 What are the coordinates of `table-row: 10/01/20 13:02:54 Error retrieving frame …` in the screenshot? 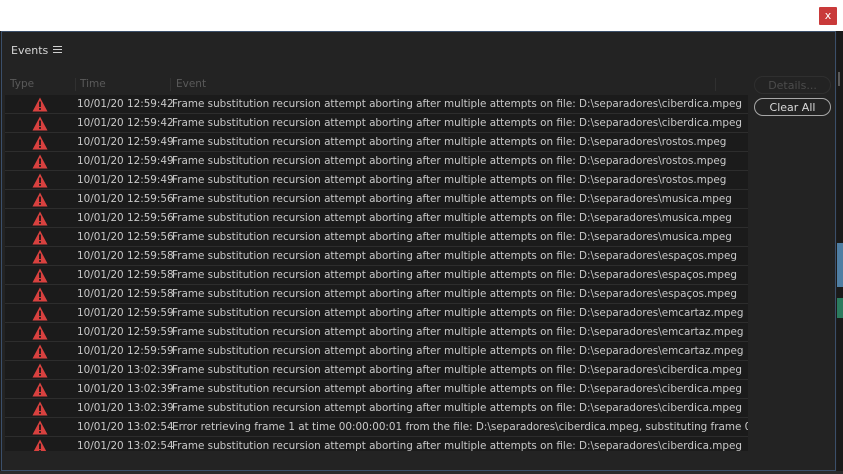 It's located at (376, 427).